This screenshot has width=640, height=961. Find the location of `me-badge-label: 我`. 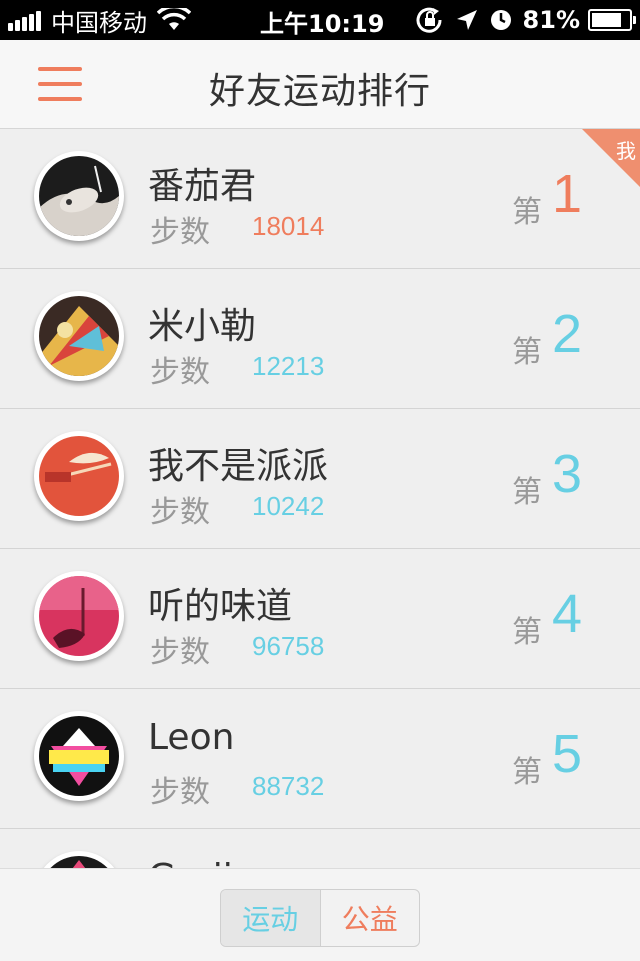

me-badge-label: 我 is located at coordinates (626, 151).